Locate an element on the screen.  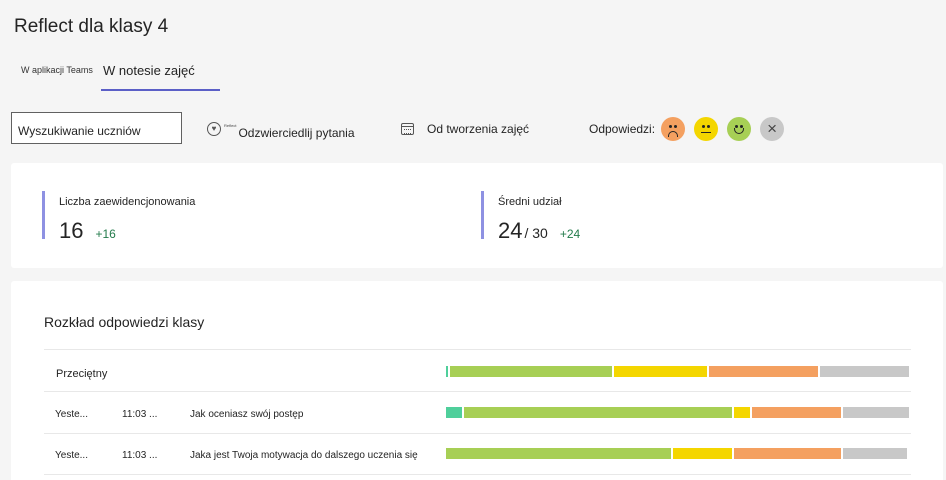
tab-teams: W aplikacji Teams is located at coordinates (57, 70).